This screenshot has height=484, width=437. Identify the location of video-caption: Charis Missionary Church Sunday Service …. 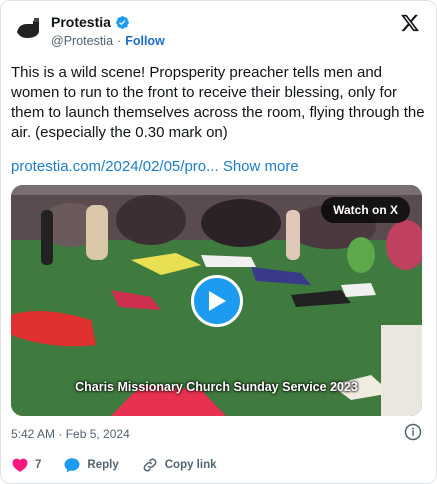
(216, 387).